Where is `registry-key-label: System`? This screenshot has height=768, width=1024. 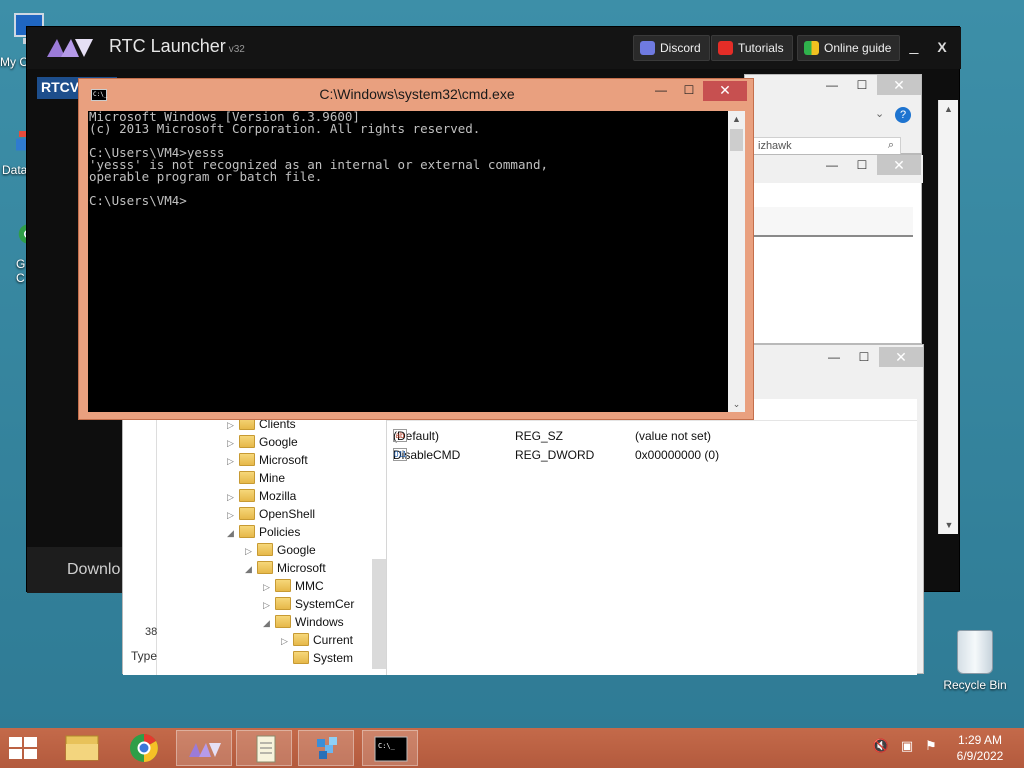
registry-key-label: System is located at coordinates (333, 658).